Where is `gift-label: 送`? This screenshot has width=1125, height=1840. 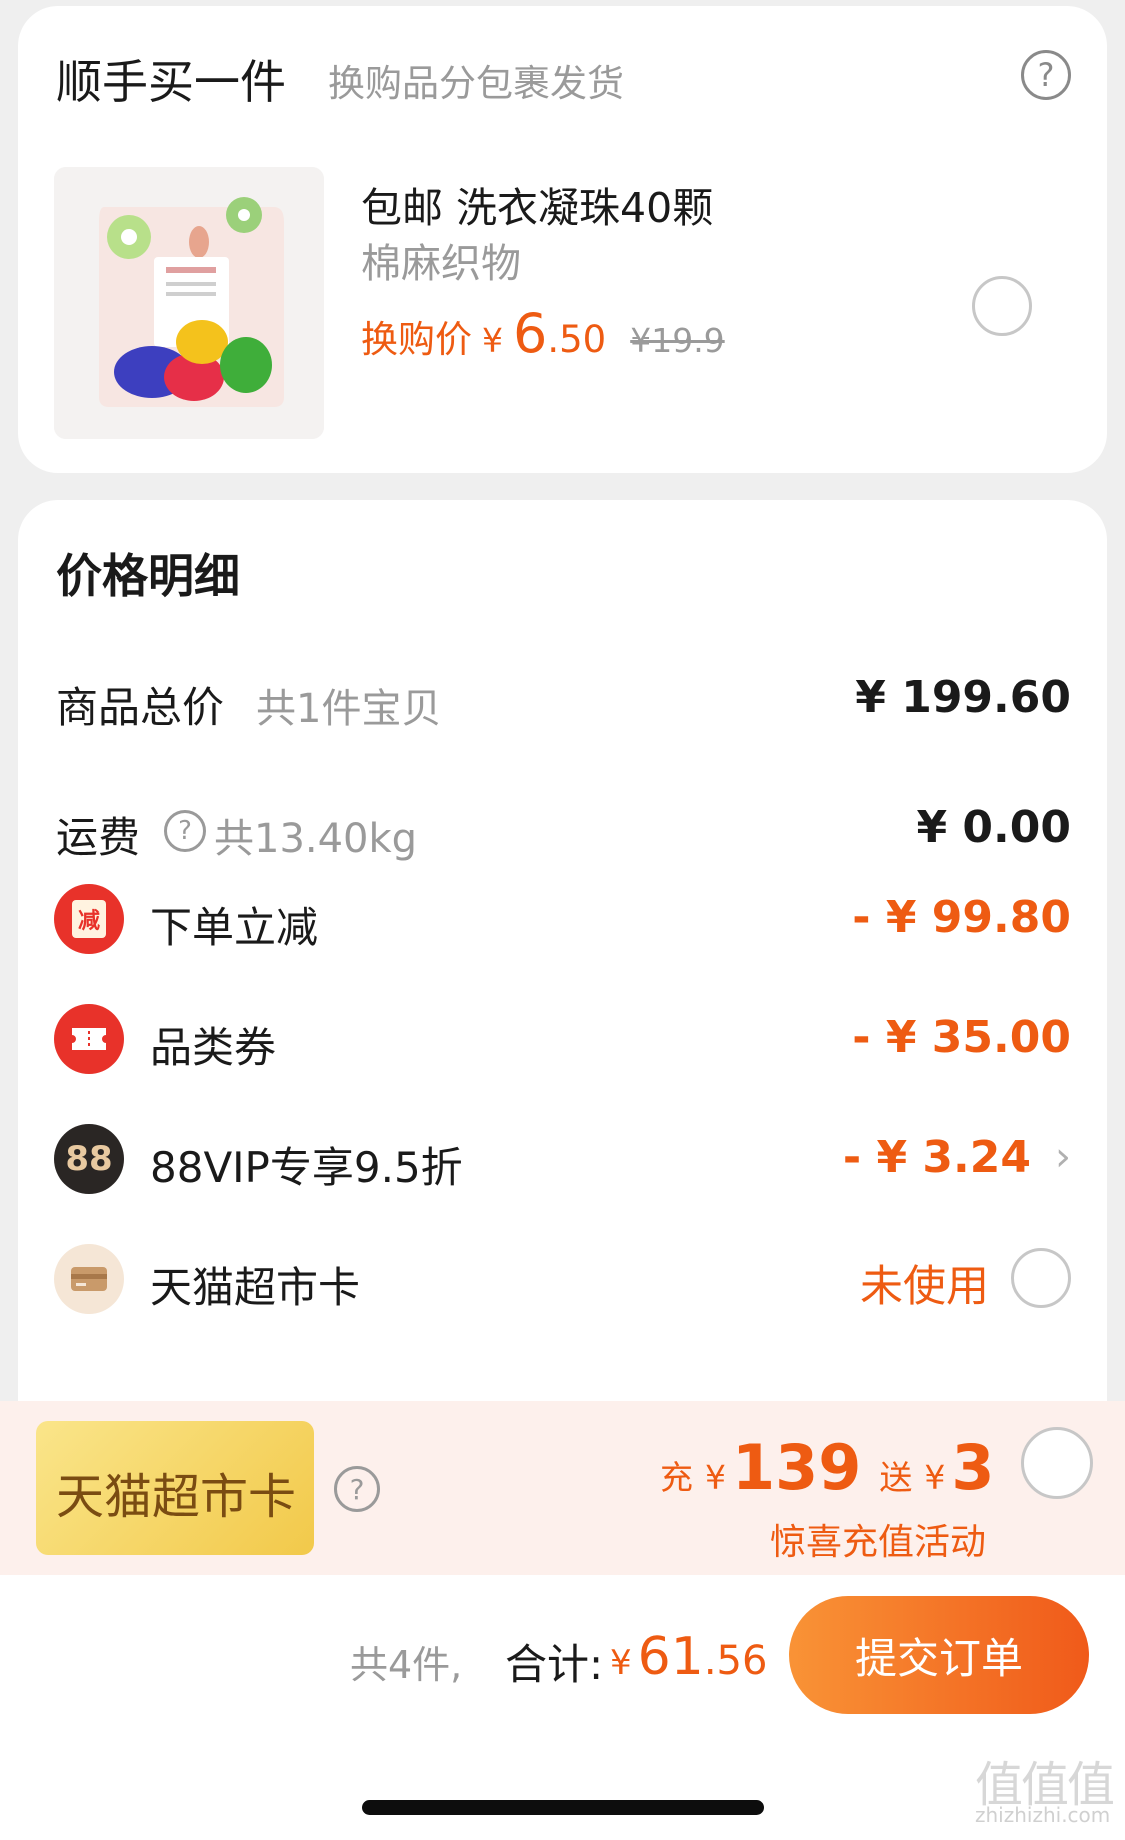
gift-label: 送 is located at coordinates (896, 1477).